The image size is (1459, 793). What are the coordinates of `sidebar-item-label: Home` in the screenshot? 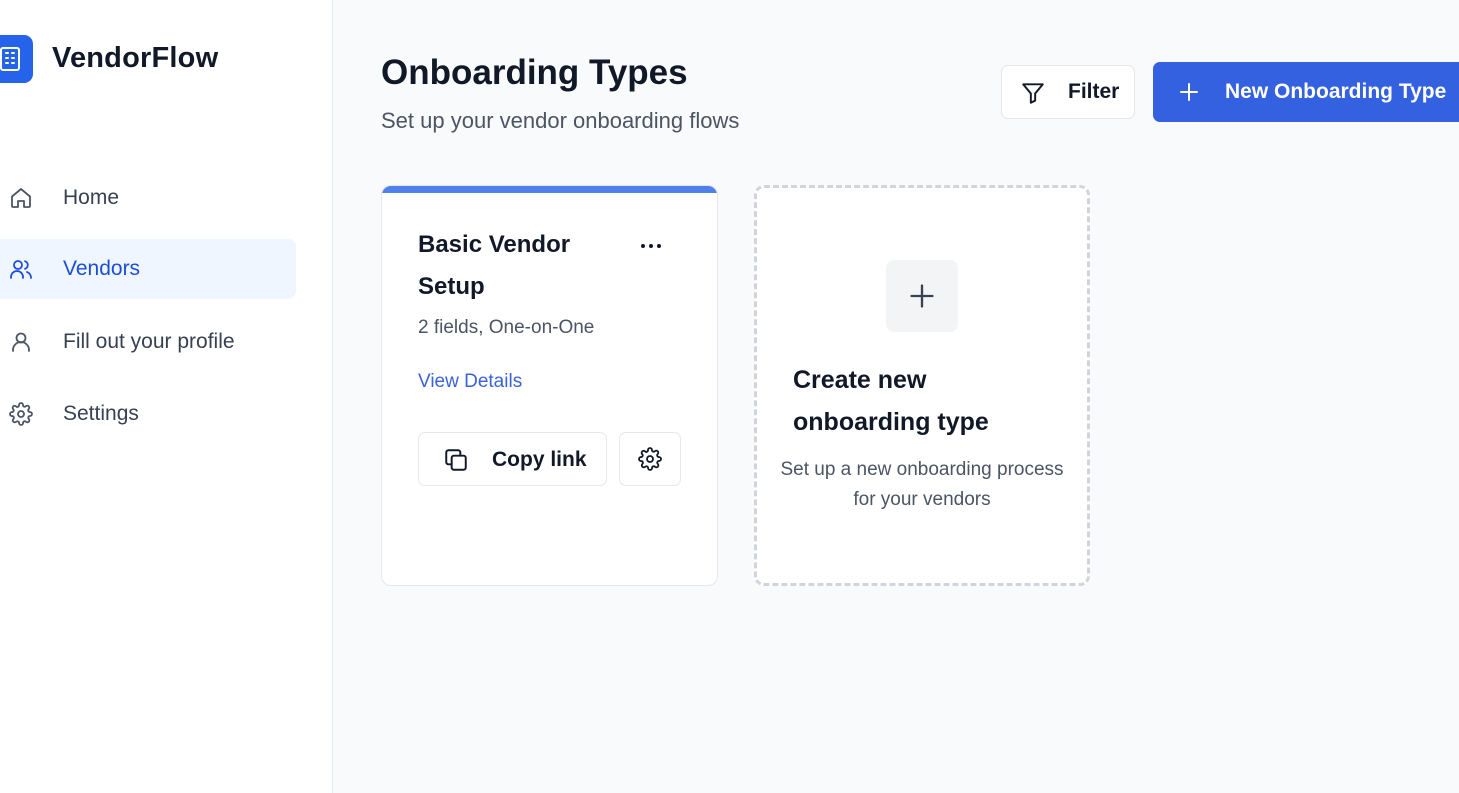 It's located at (91, 197).